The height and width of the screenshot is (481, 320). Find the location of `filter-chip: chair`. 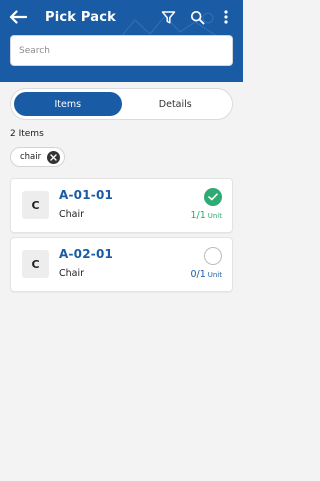

filter-chip: chair is located at coordinates (38, 157).